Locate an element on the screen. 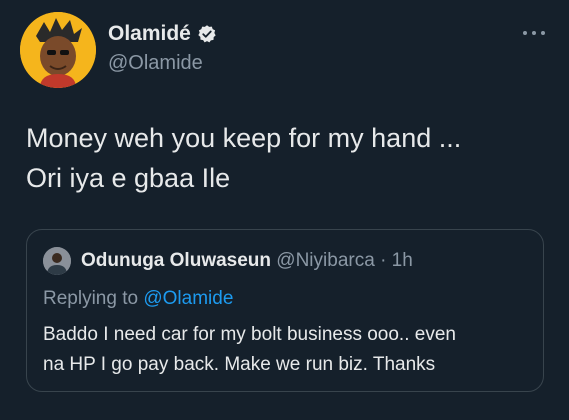 This screenshot has width=569, height=420. quote-header: Odunuga Oluwaseun @Niyibarca · 1h is located at coordinates (247, 261).